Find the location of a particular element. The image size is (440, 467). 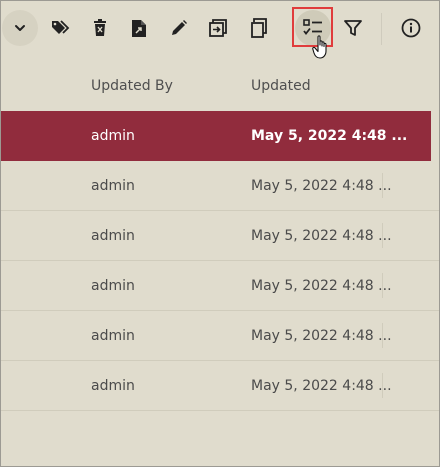

edit-pencil-icon is located at coordinates (179, 28).